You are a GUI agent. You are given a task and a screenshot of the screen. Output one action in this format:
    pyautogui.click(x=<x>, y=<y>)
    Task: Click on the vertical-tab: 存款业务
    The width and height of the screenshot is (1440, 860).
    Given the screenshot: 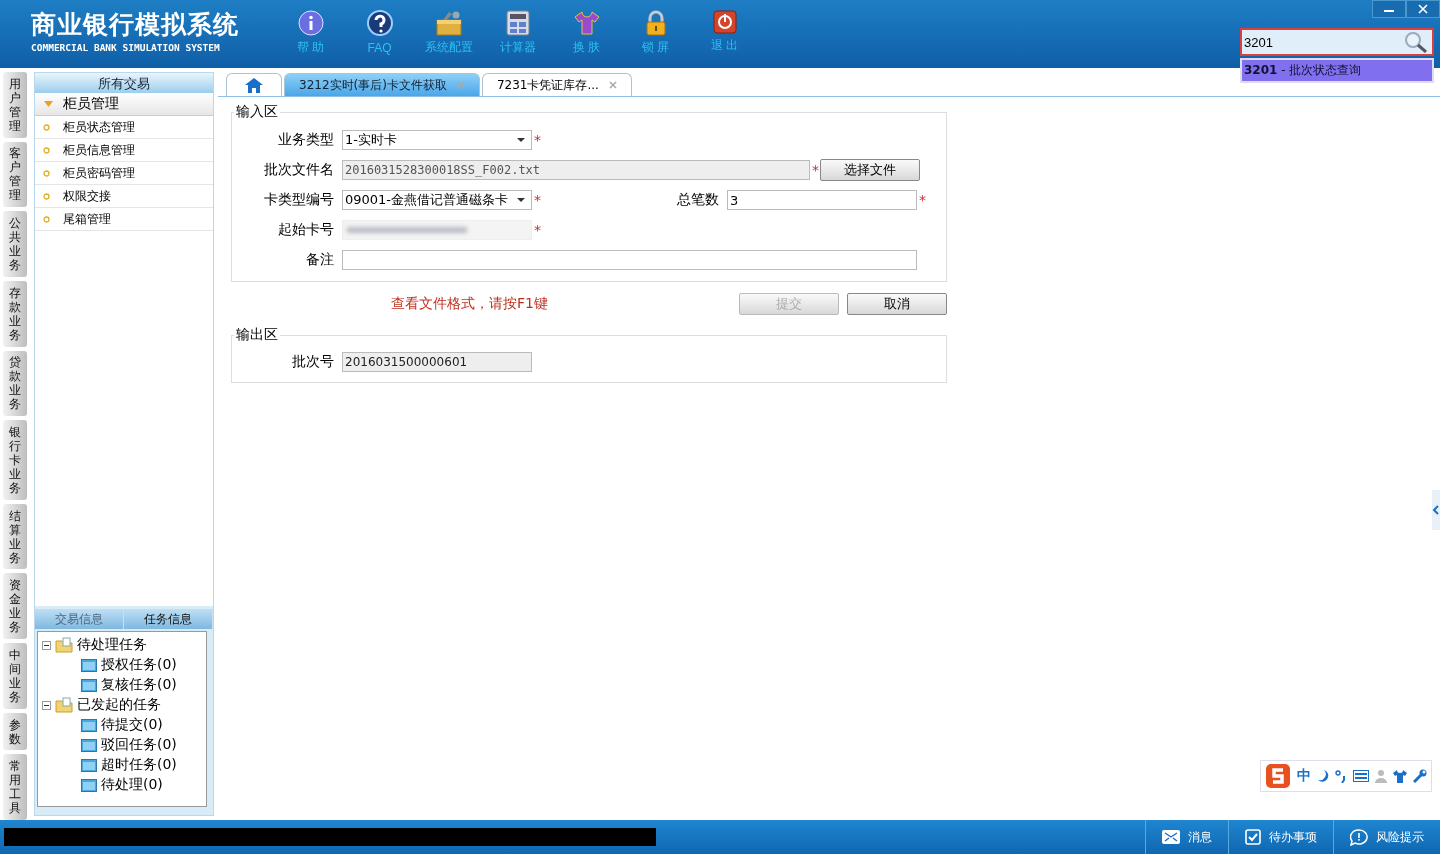 What is the action you would take?
    pyautogui.click(x=15, y=313)
    